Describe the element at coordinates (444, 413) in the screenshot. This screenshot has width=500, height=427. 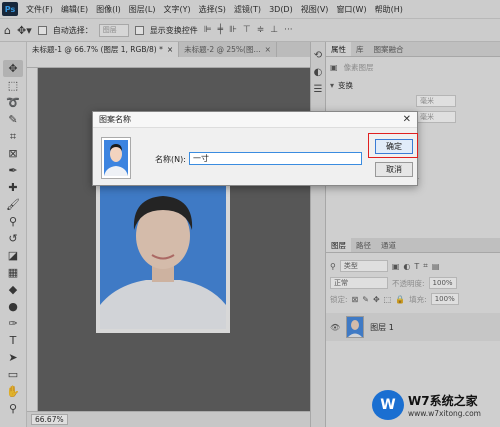
I see `watermark-url: www.w7xitong.com` at that location.